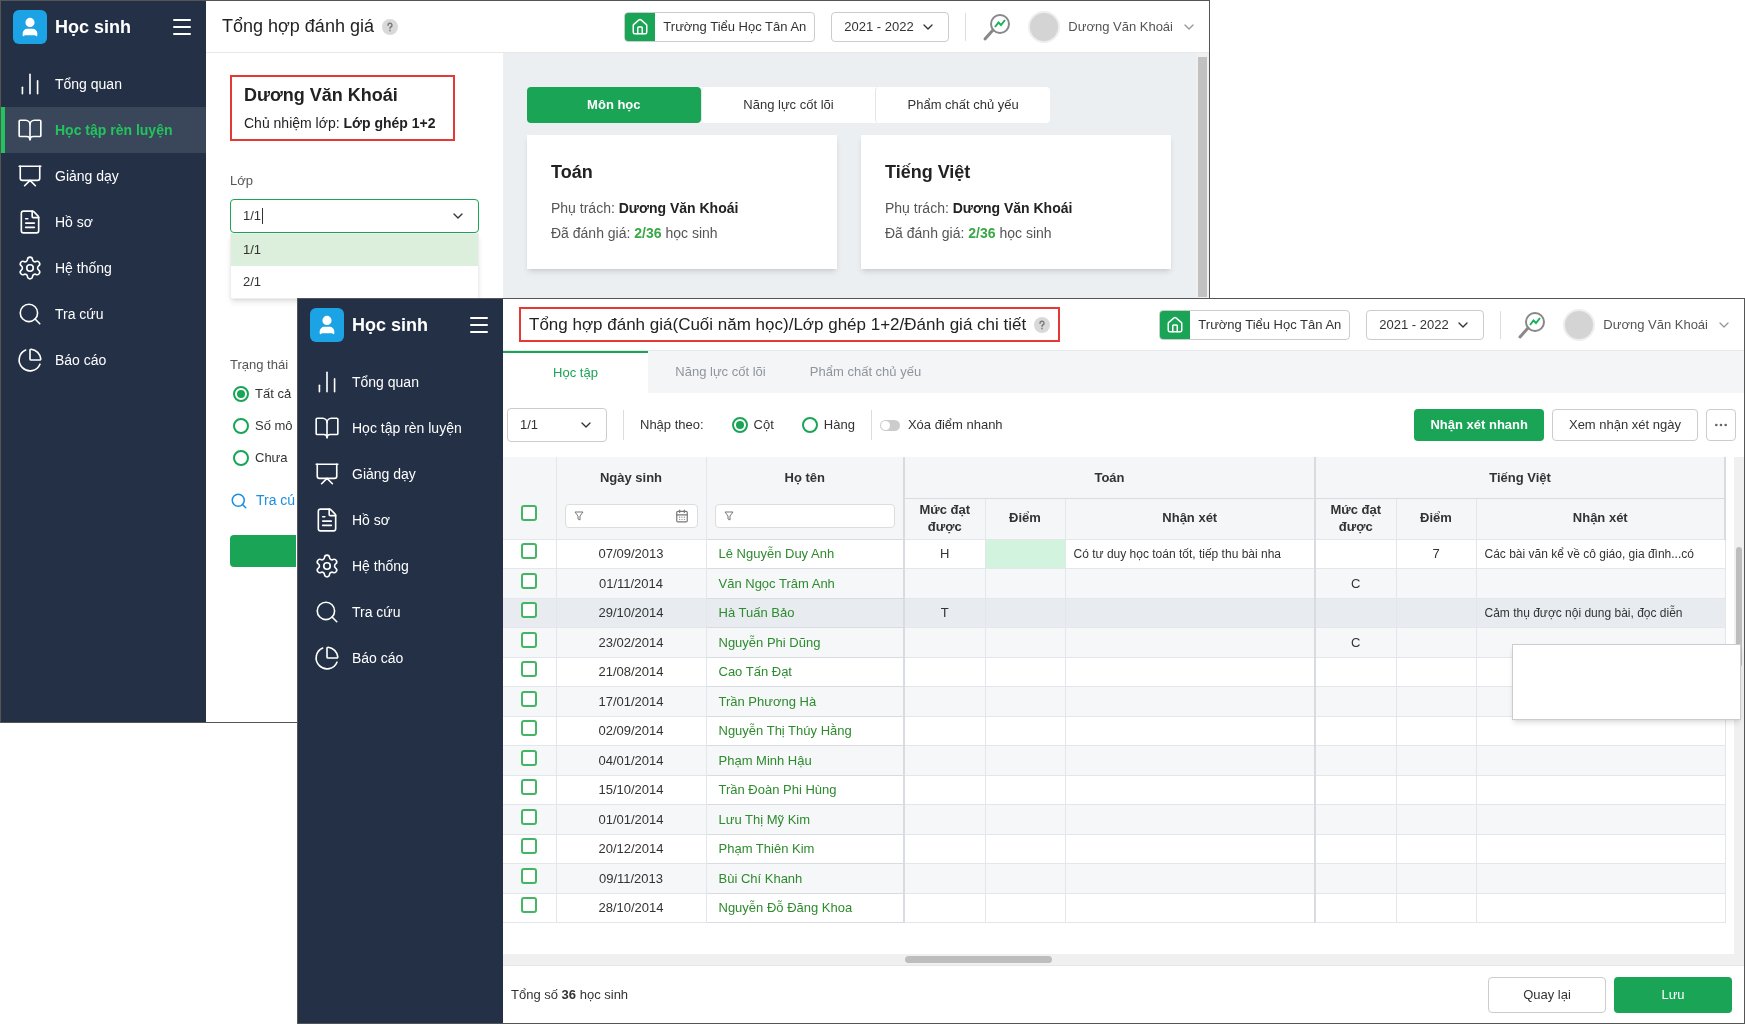  Describe the element at coordinates (962, 105) in the screenshot. I see `tab: Phẩm chất chủ yếu` at that location.